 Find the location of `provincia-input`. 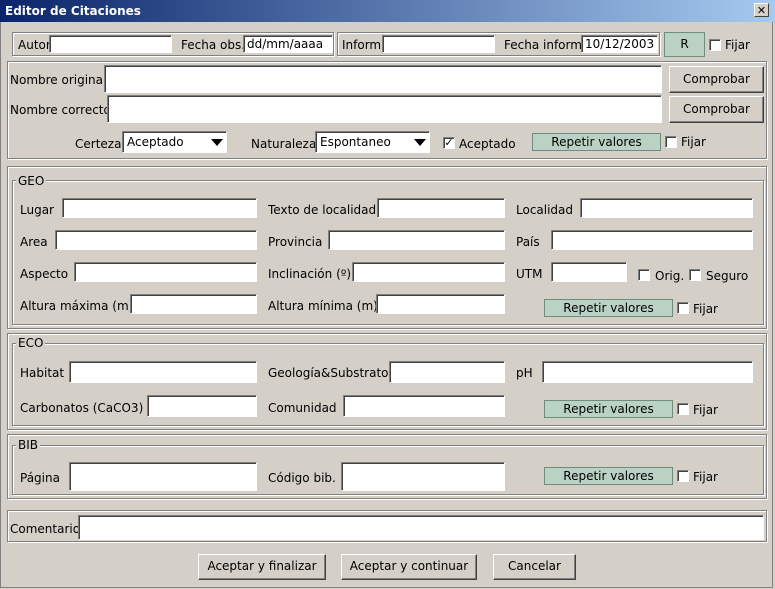

provincia-input is located at coordinates (416, 240).